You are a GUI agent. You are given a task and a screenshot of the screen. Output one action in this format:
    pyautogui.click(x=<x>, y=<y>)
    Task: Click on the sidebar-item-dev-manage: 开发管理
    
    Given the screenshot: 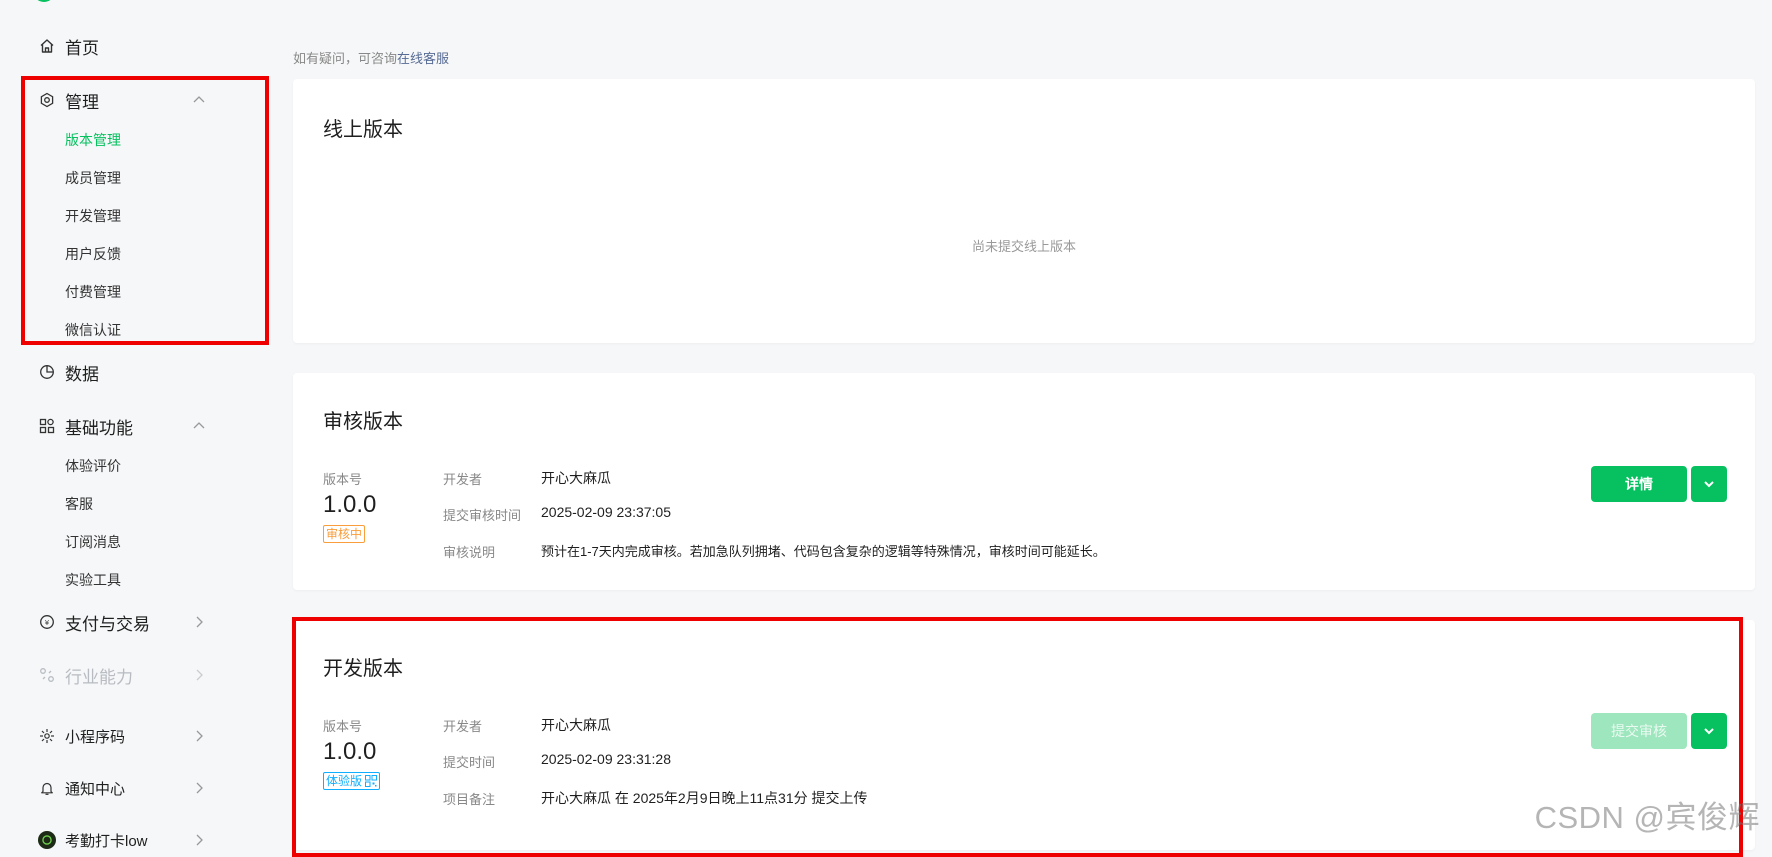 What is the action you would take?
    pyautogui.click(x=93, y=216)
    